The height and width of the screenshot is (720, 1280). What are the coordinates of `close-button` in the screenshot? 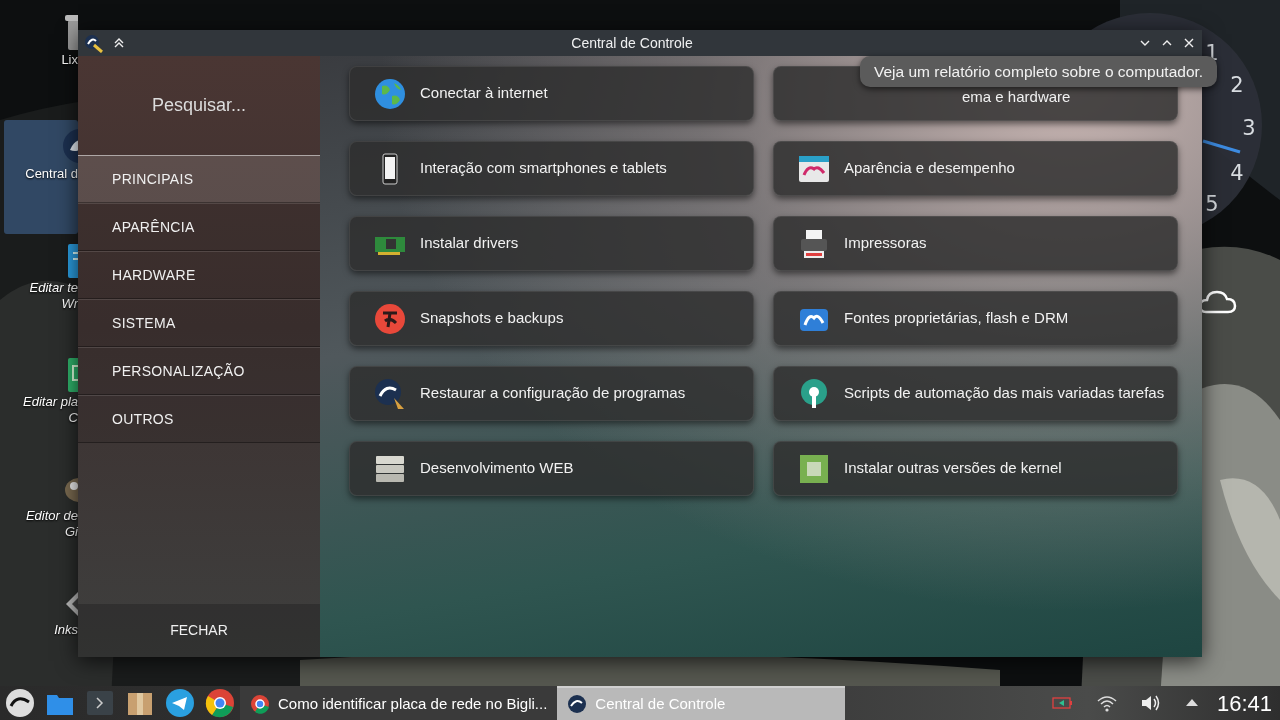 It's located at (1189, 43).